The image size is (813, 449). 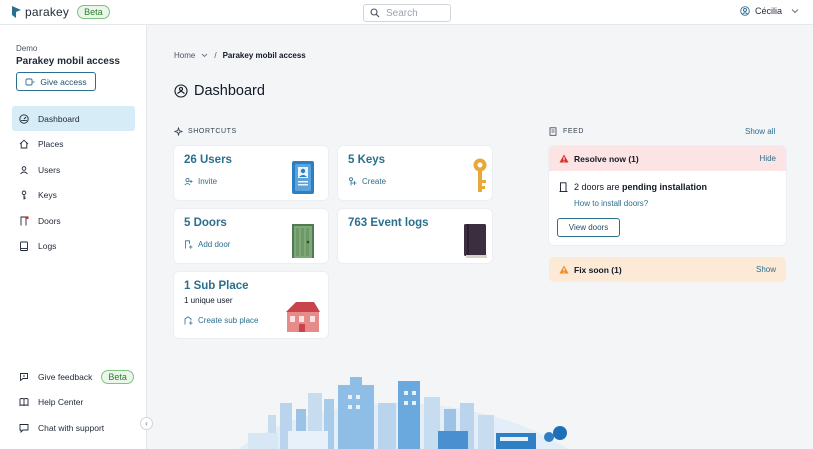 What do you see at coordinates (205, 223) in the screenshot?
I see `card-title: 5 Doors` at bounding box center [205, 223].